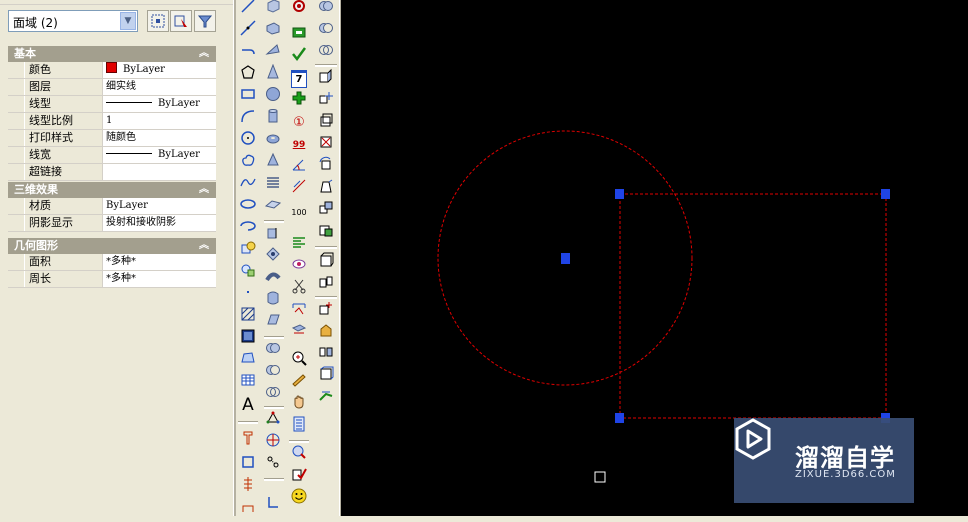 This screenshot has width=968, height=522. I want to click on construction-line-icon, so click(248, 31).